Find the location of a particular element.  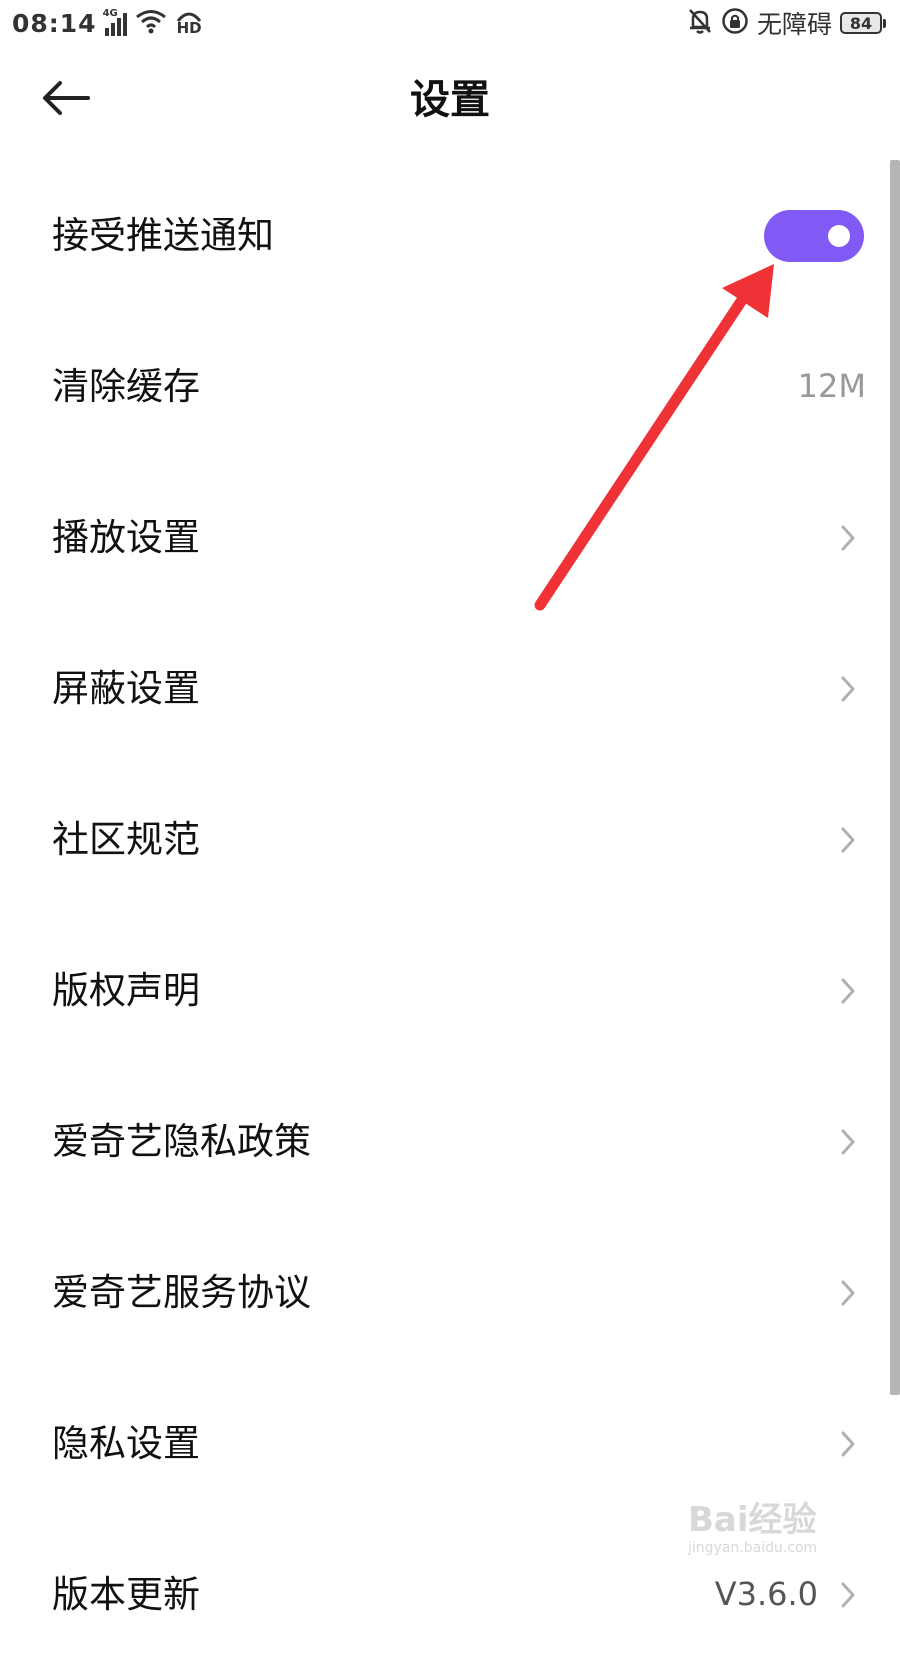

lock-rotation-icon is located at coordinates (735, 23).